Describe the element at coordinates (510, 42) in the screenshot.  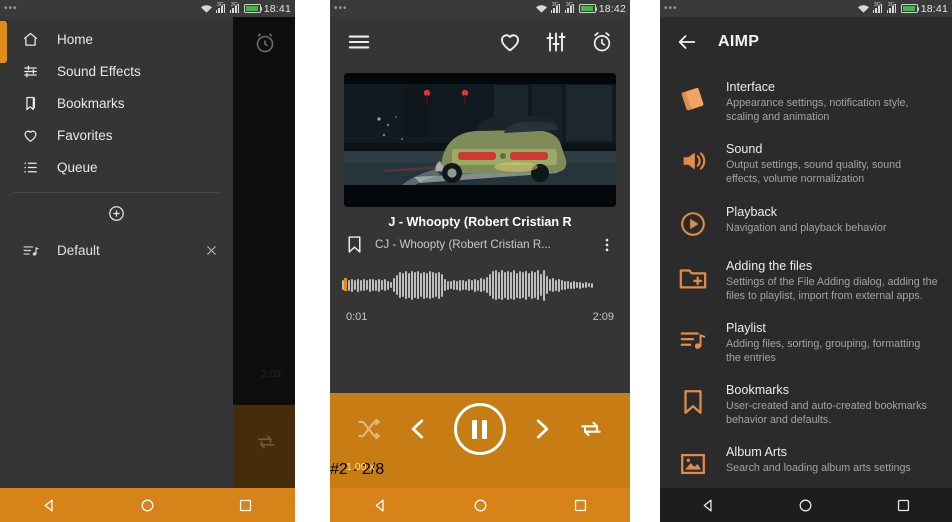
I see `heart-icon` at that location.